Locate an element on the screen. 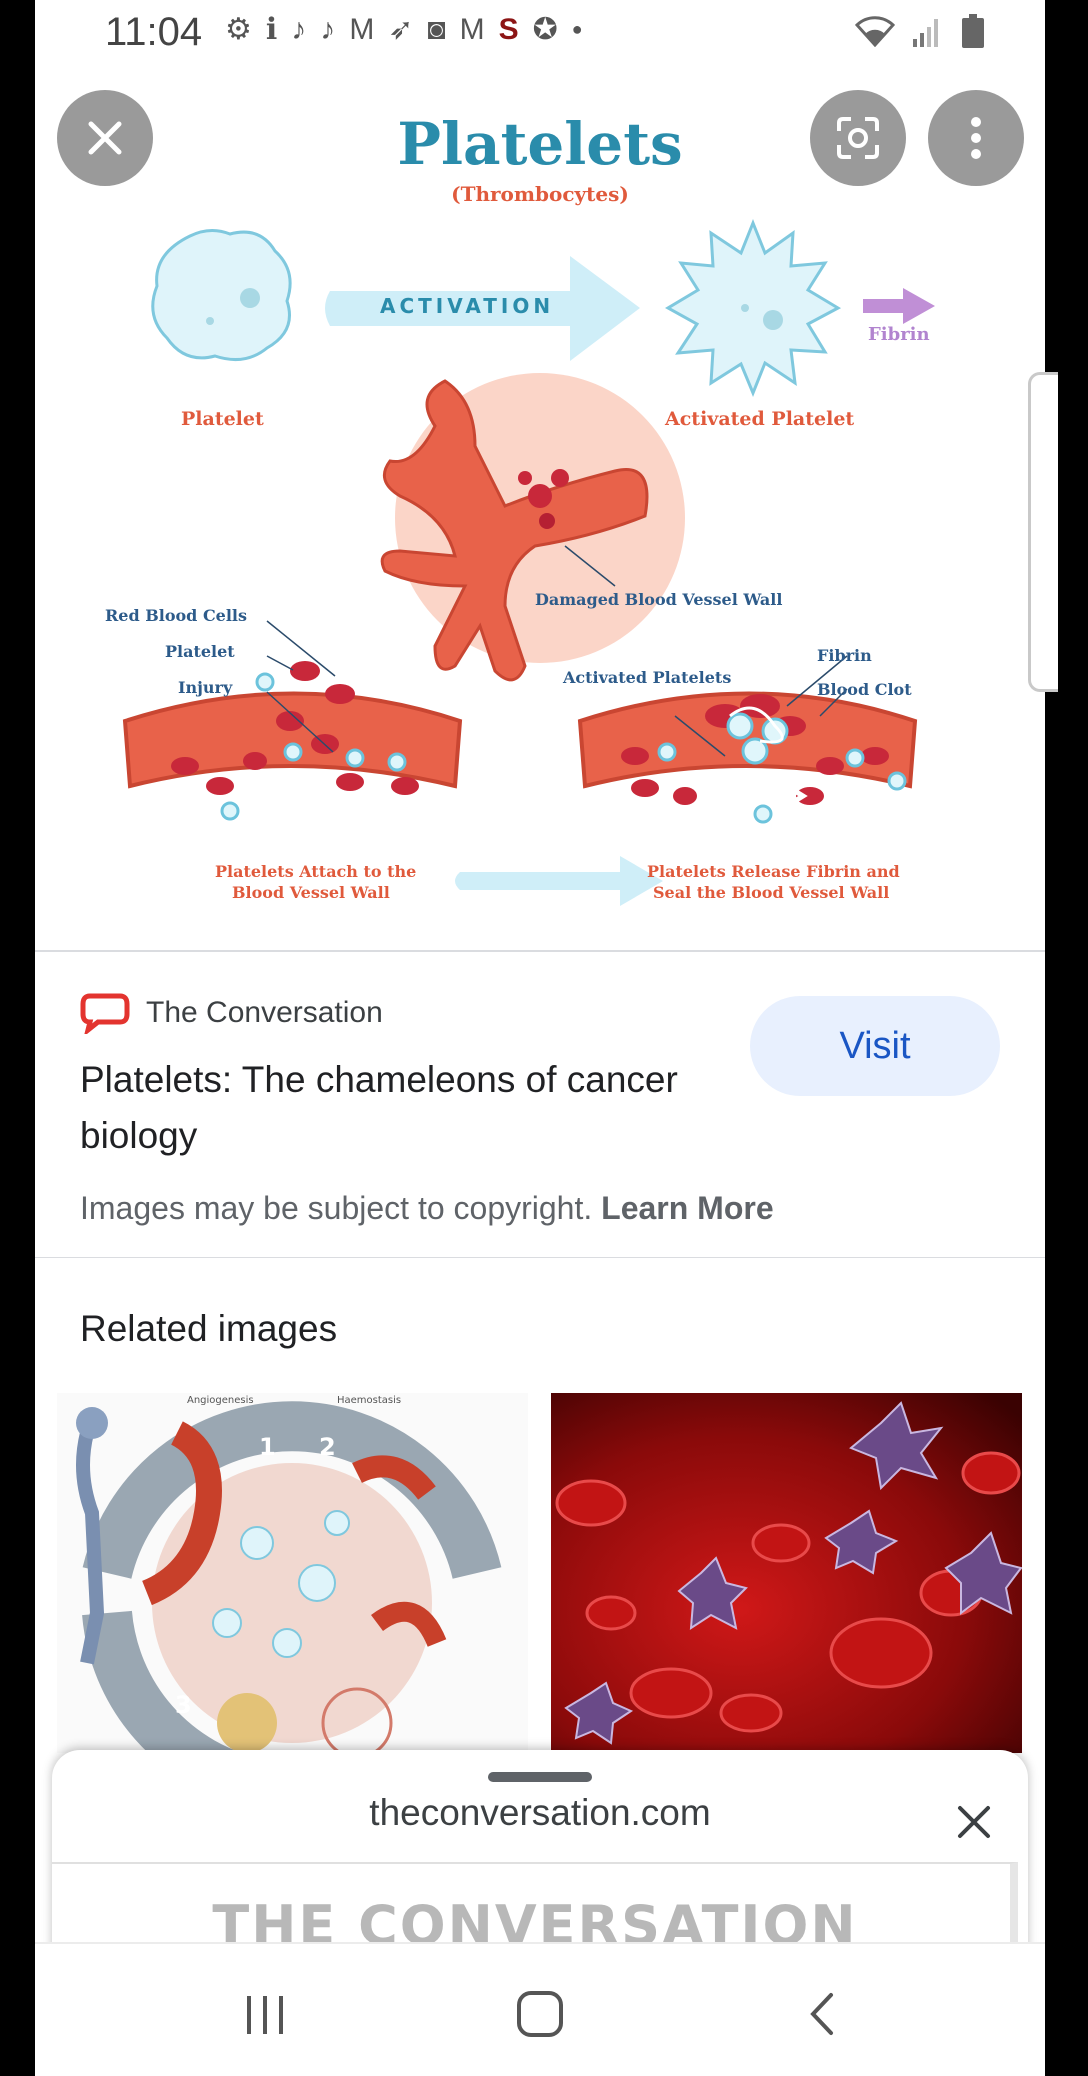  related-image-thumbnail: Angiogenesis Haemostasis 1 2 3 is located at coordinates (292, 1573).